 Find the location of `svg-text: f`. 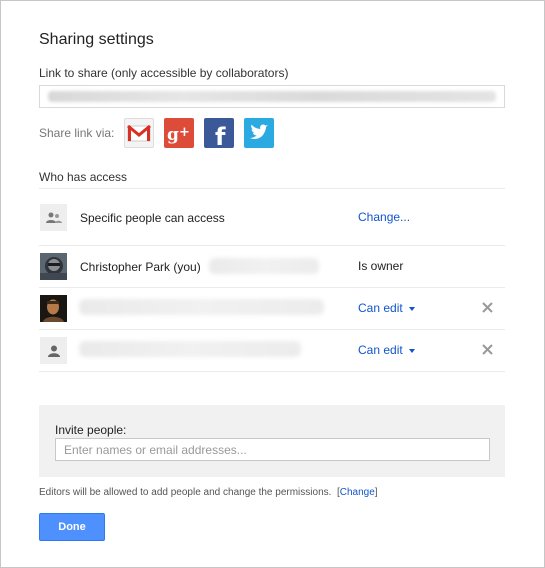

svg-text: f is located at coordinates (220, 135).